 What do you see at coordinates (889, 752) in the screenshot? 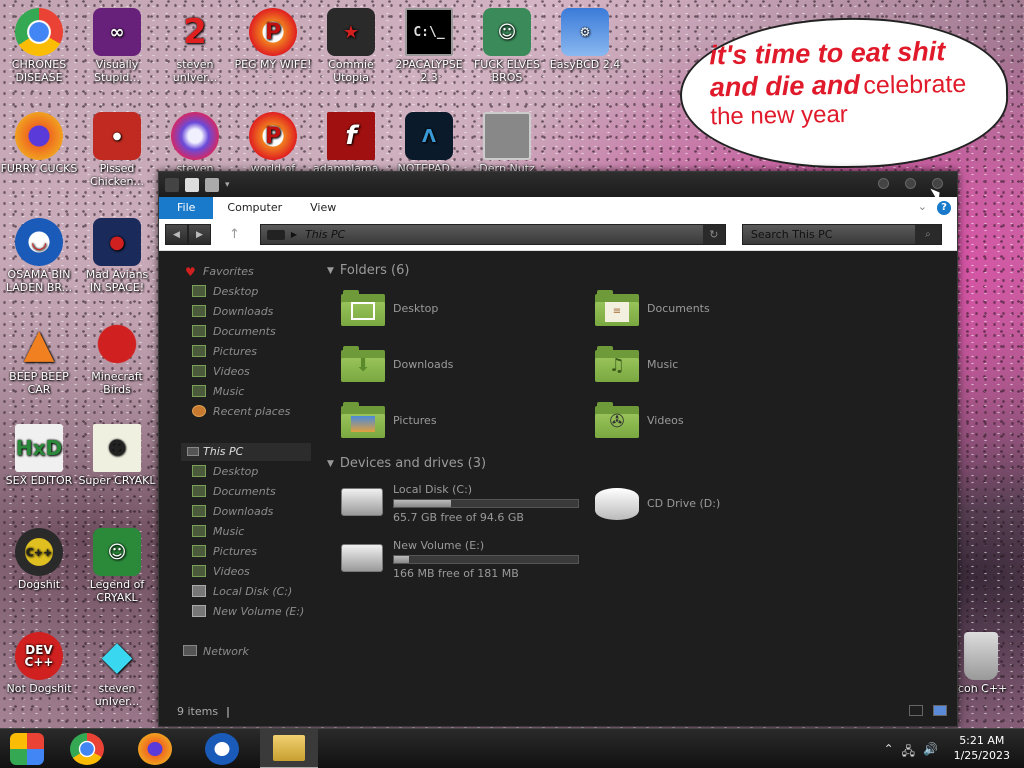
I see `show-hidden-icons-icon: ⌃` at bounding box center [889, 752].